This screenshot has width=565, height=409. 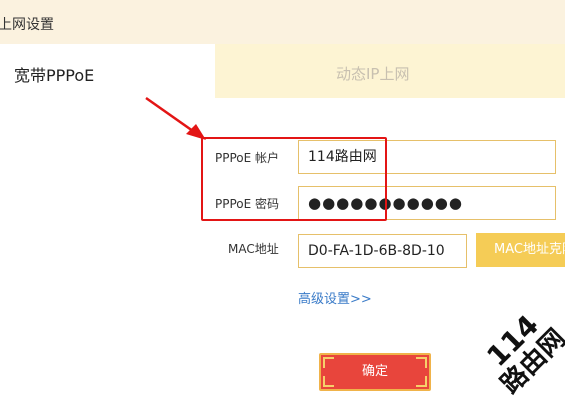 I want to click on annotation-arrow-icon, so click(x=175, y=118).